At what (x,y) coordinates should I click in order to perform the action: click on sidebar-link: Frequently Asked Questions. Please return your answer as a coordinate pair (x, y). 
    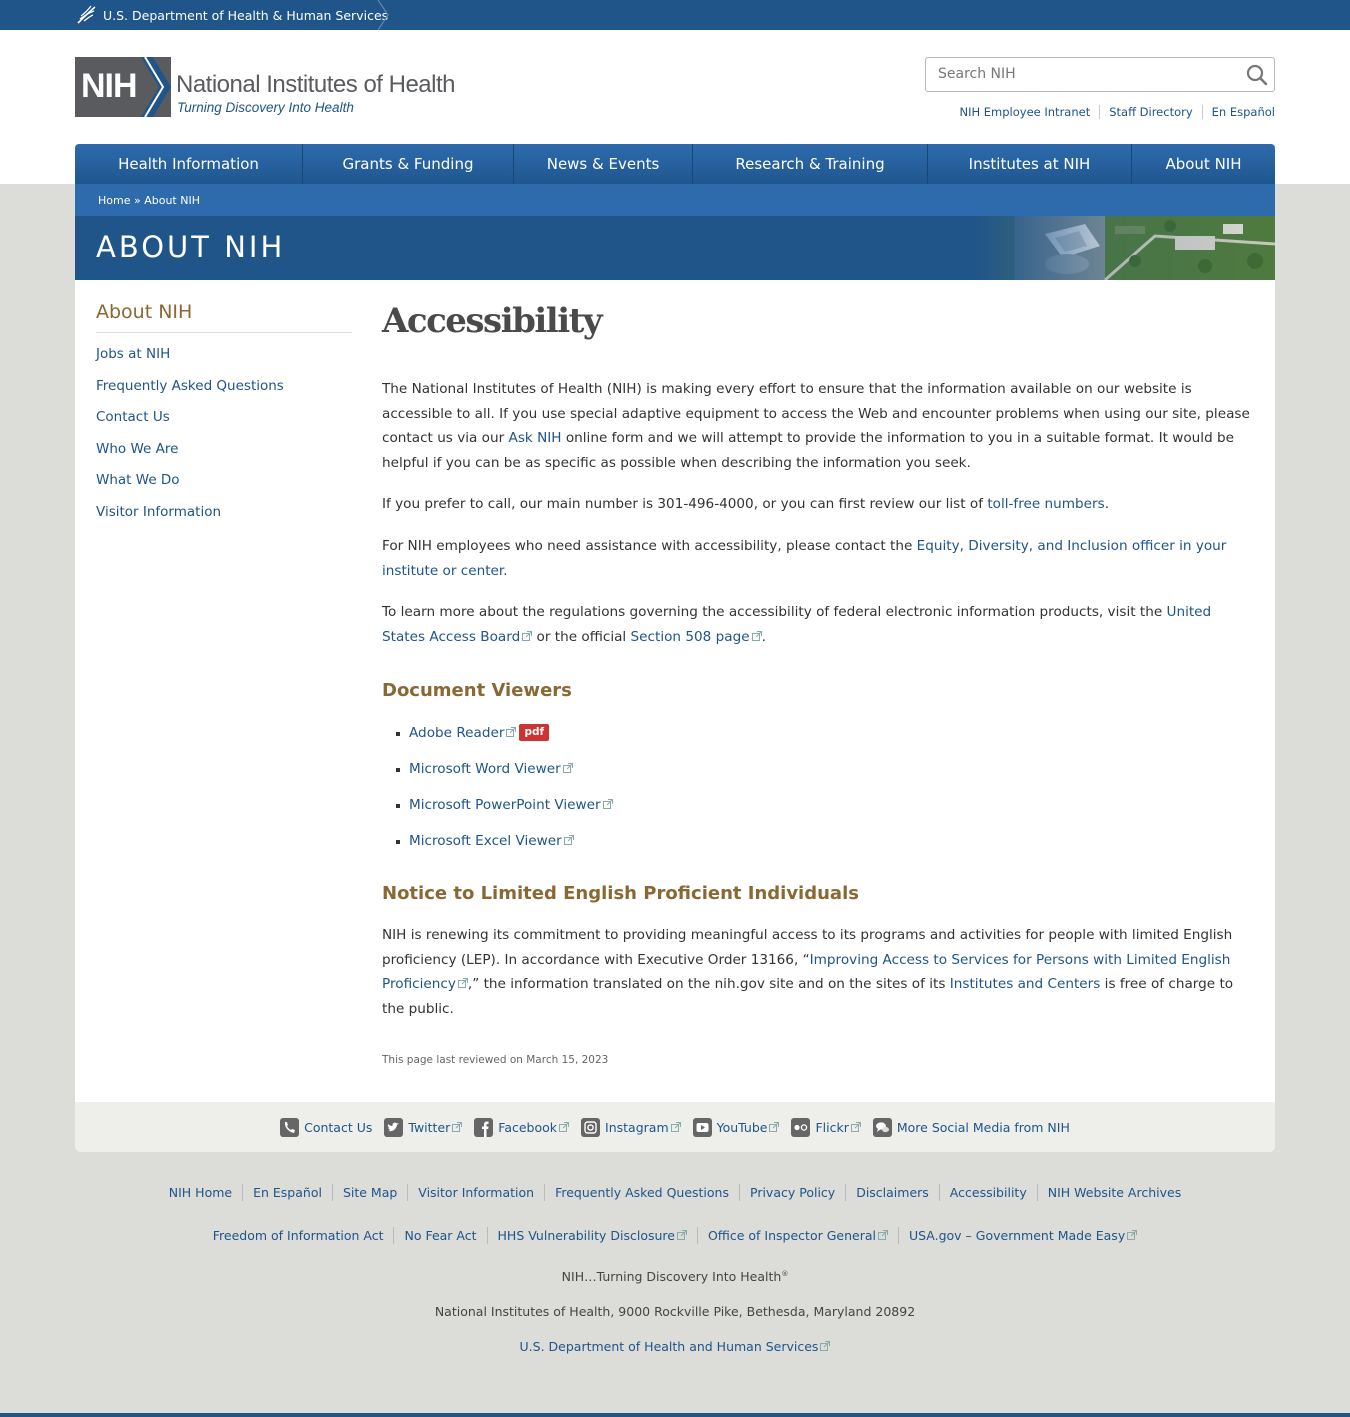
    Looking at the image, I should click on (190, 386).